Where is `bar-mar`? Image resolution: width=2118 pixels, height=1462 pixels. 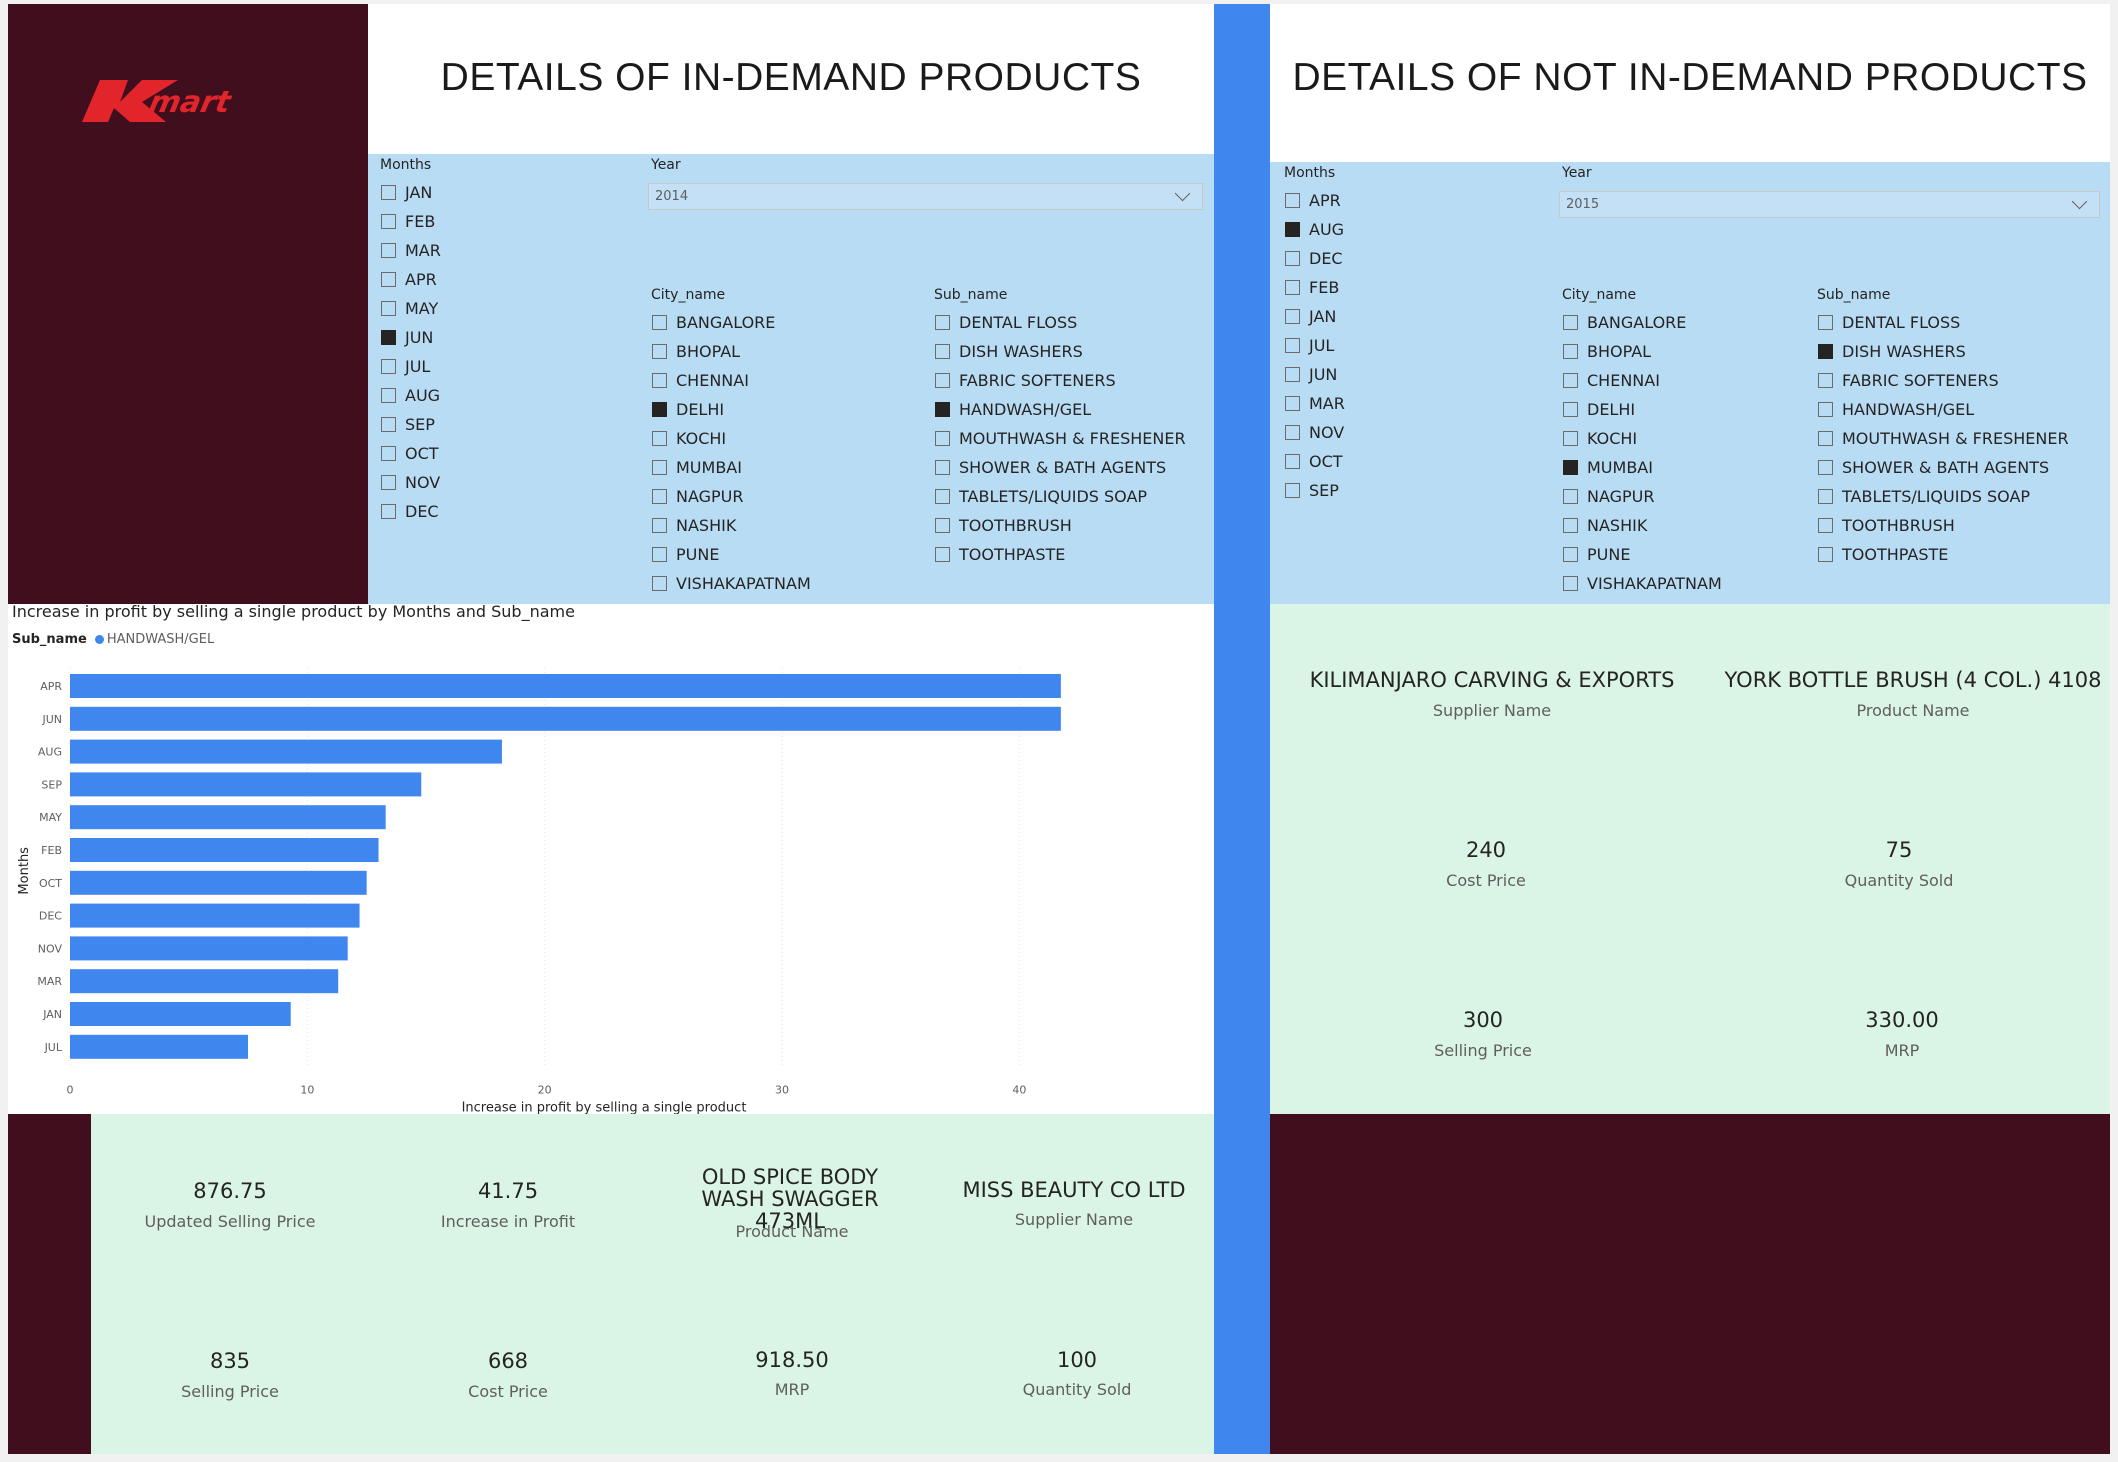 bar-mar is located at coordinates (204, 981).